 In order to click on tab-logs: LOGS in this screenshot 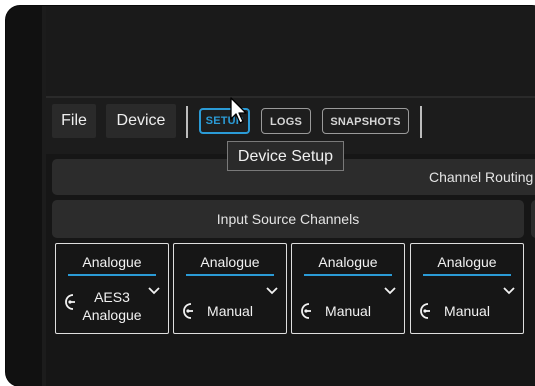, I will do `click(286, 121)`.